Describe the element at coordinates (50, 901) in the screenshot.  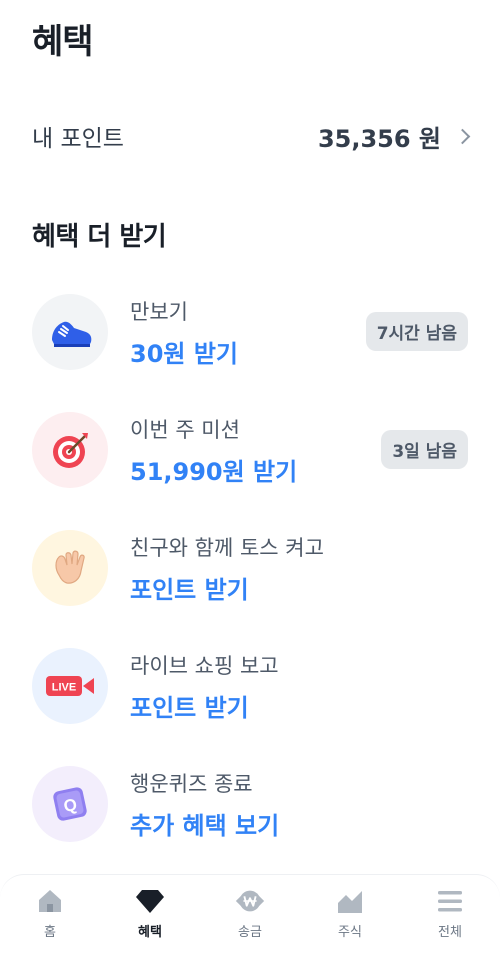
I see `home-icon` at that location.